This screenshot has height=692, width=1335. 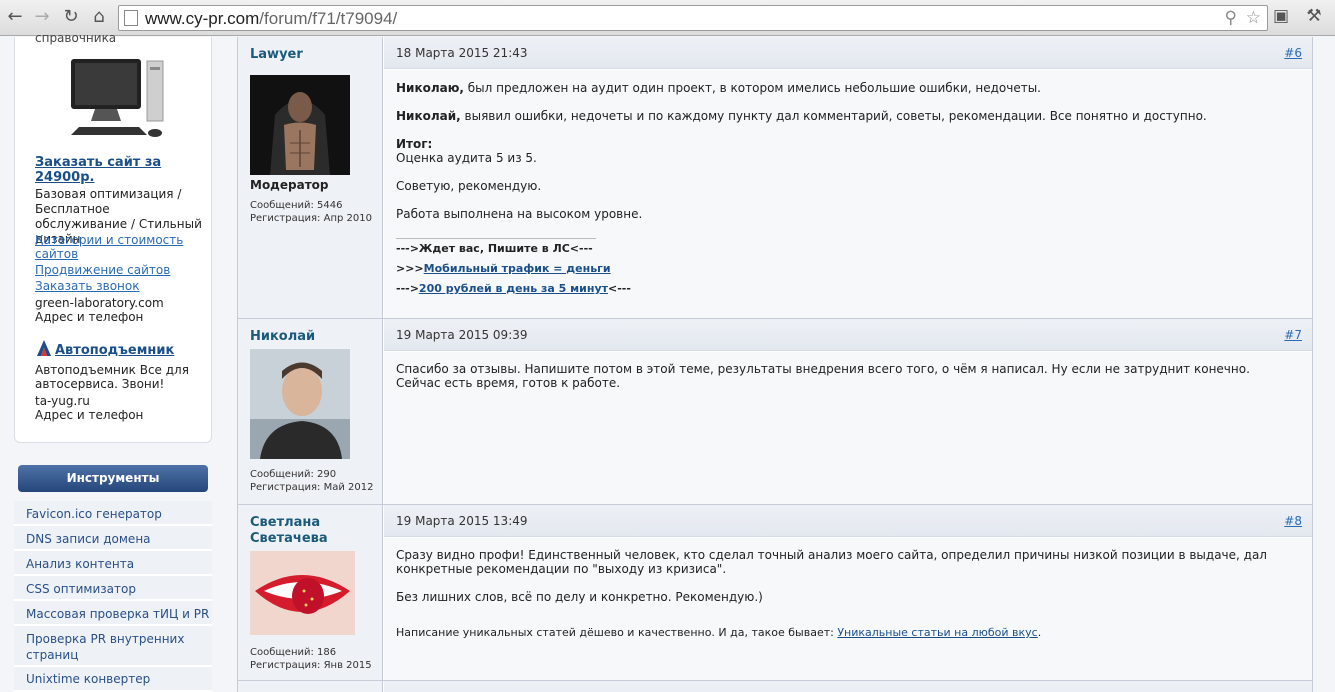 I want to click on extension-icon: ▣, so click(x=1281, y=17).